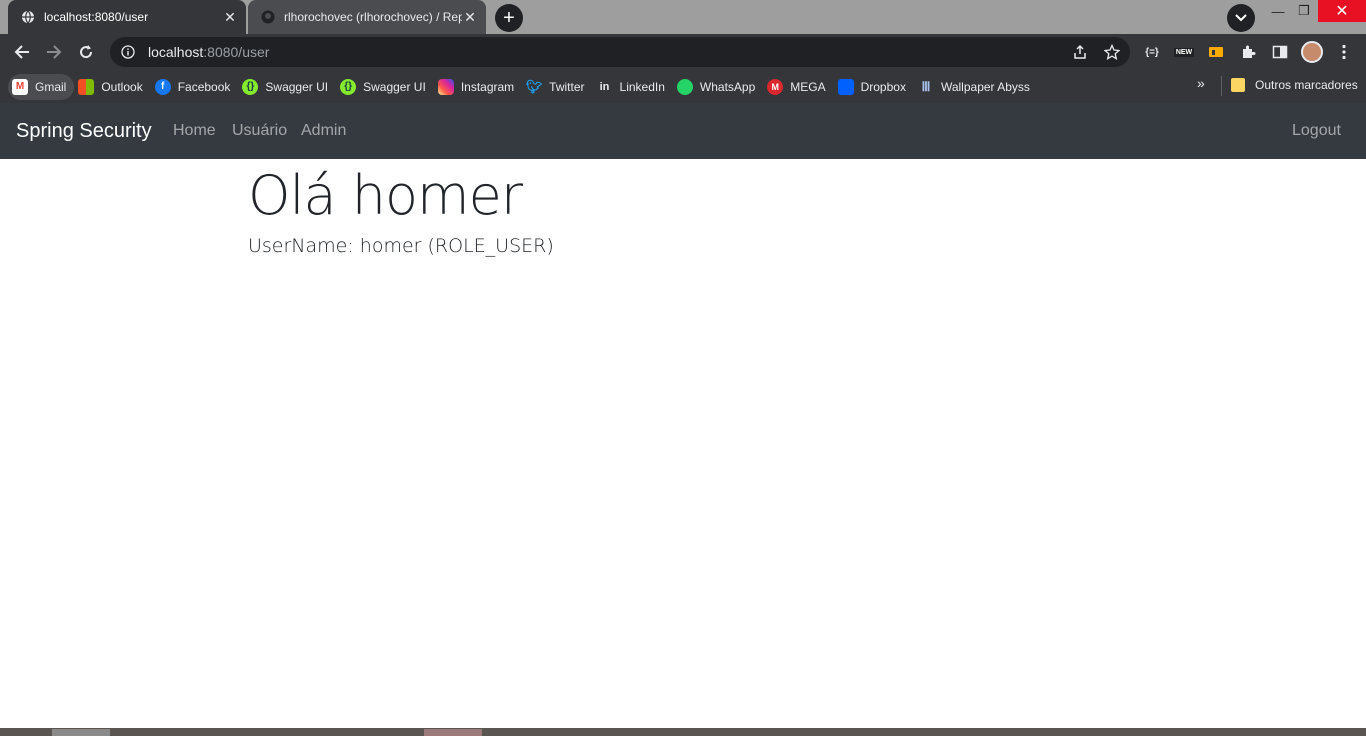 This screenshot has width=1366, height=736. Describe the element at coordinates (1201, 83) in the screenshot. I see `more-bookmarks-chevron-icon: »` at that location.